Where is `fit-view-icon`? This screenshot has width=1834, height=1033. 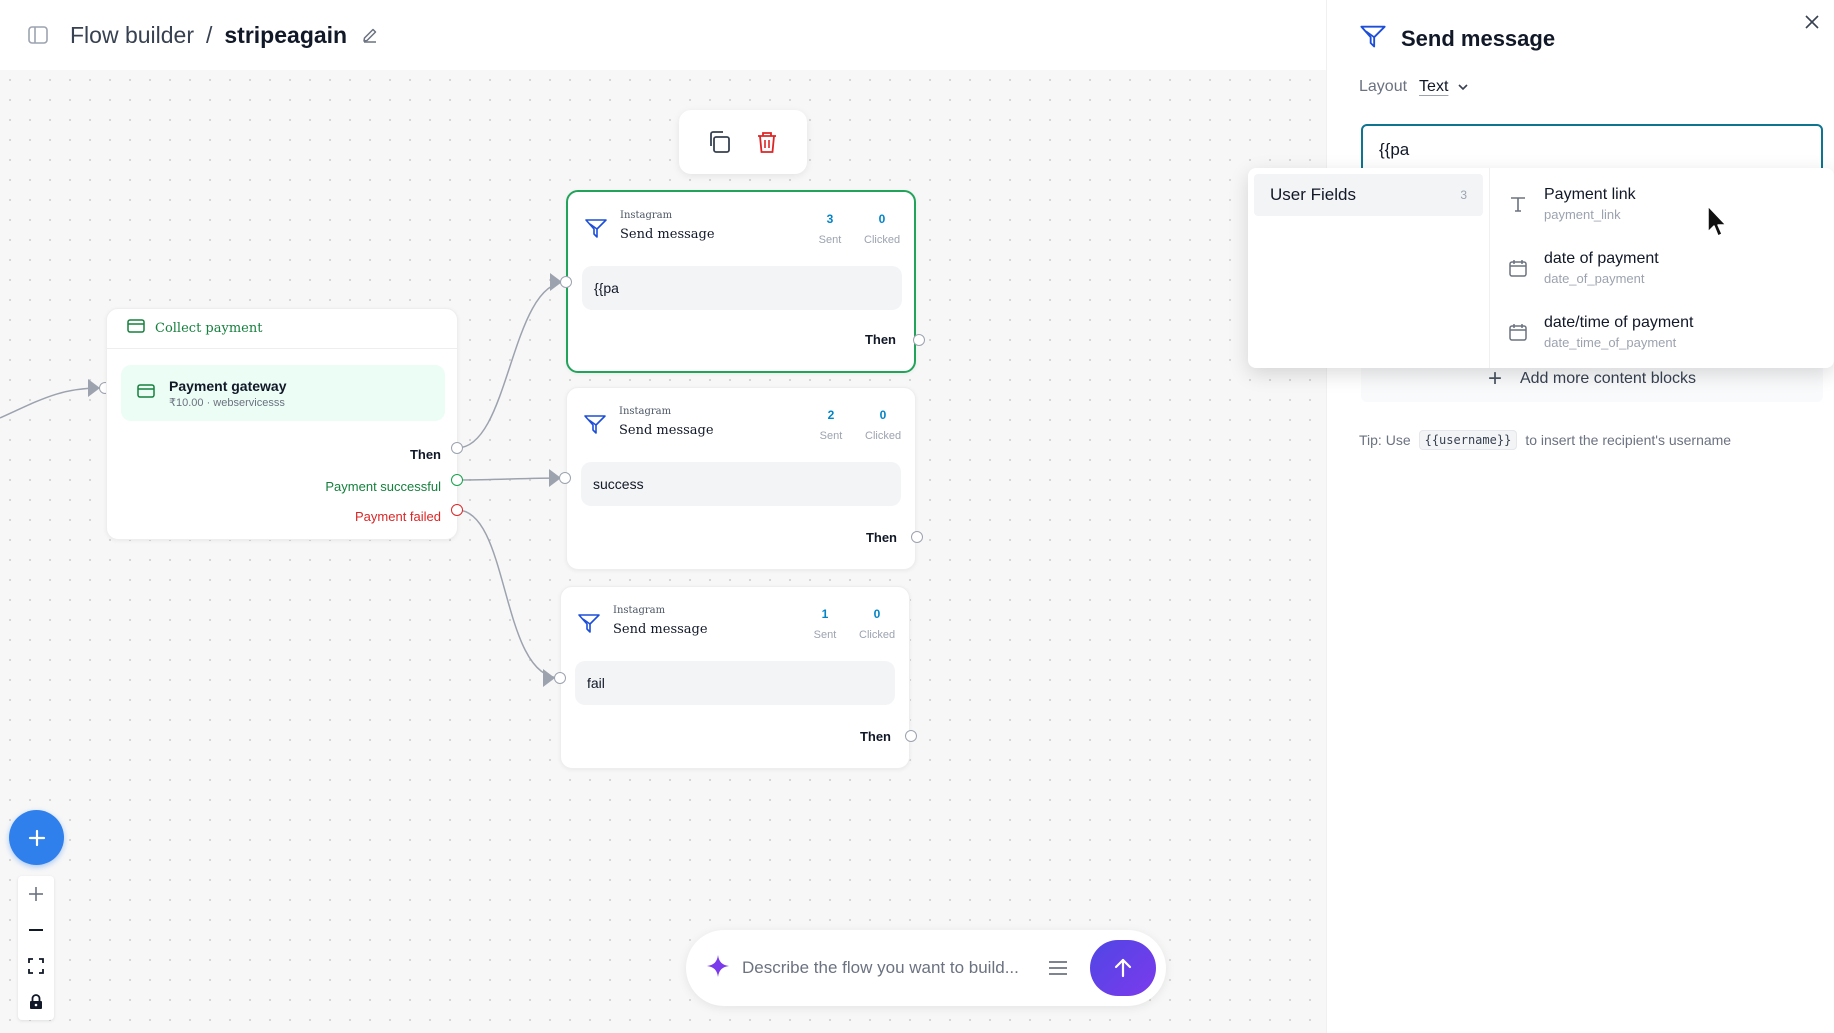
fit-view-icon is located at coordinates (36, 966).